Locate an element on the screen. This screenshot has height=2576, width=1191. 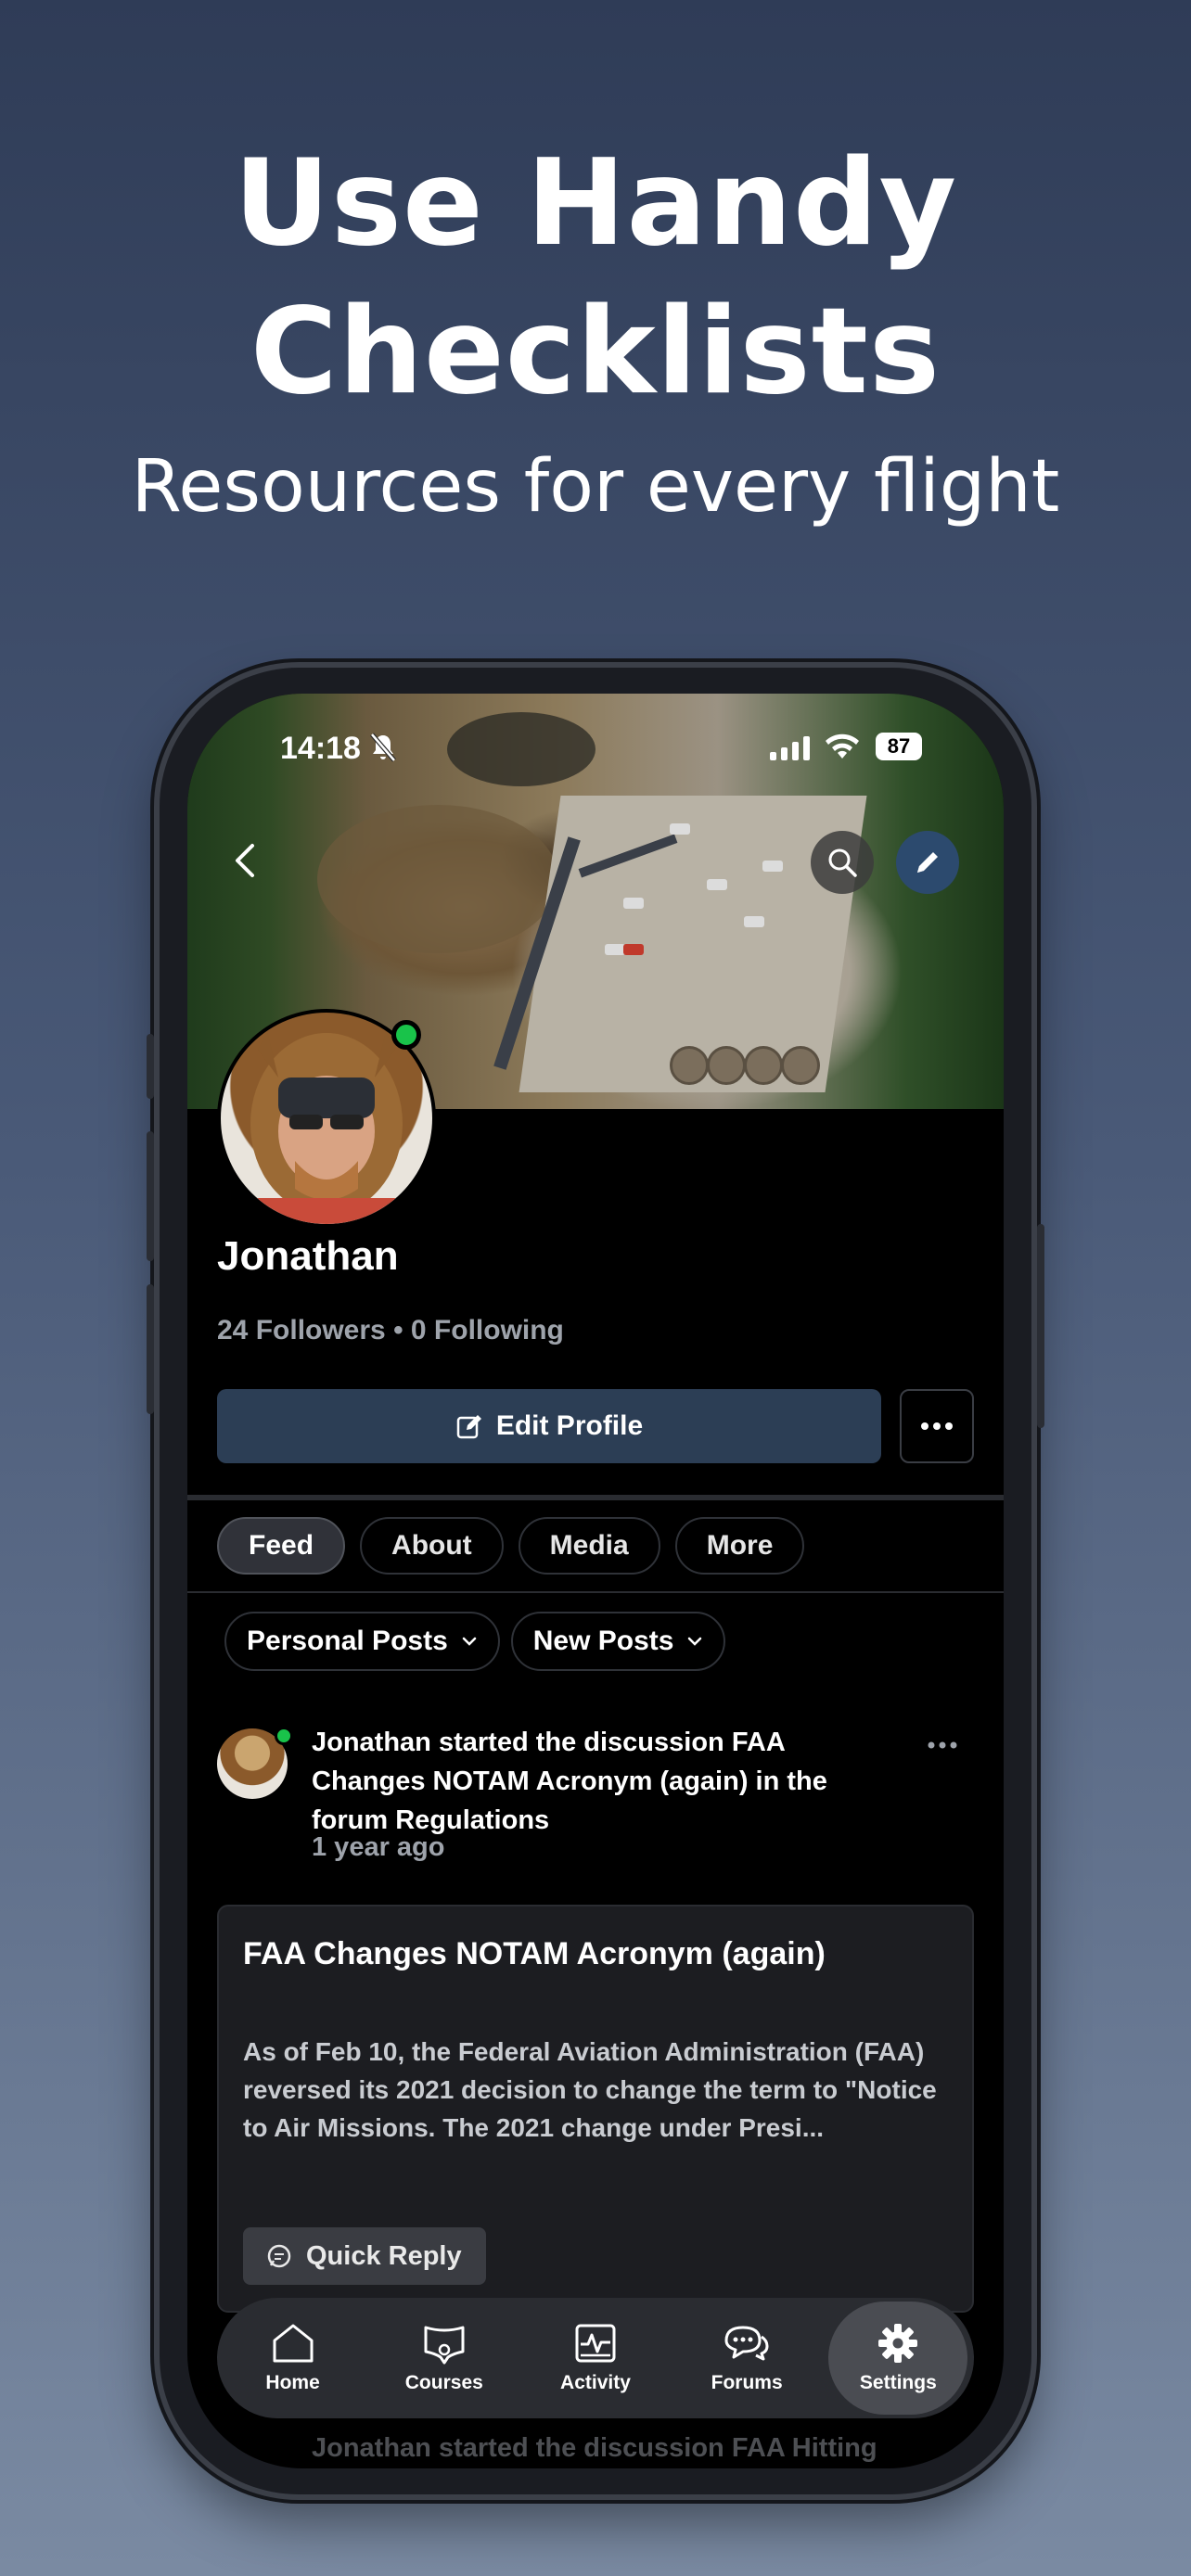
search-icon is located at coordinates (842, 863).